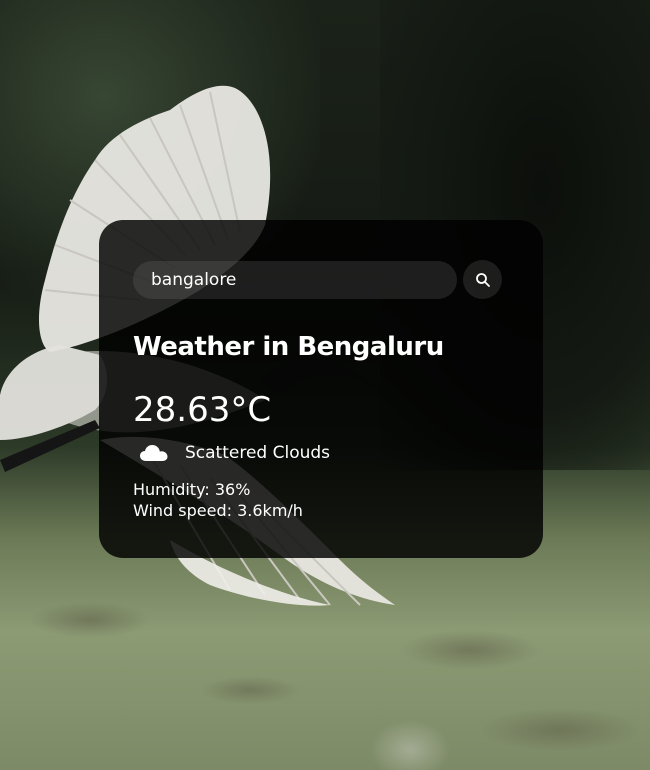 This screenshot has width=650, height=770. I want to click on temperature: 28.63°C, so click(202, 410).